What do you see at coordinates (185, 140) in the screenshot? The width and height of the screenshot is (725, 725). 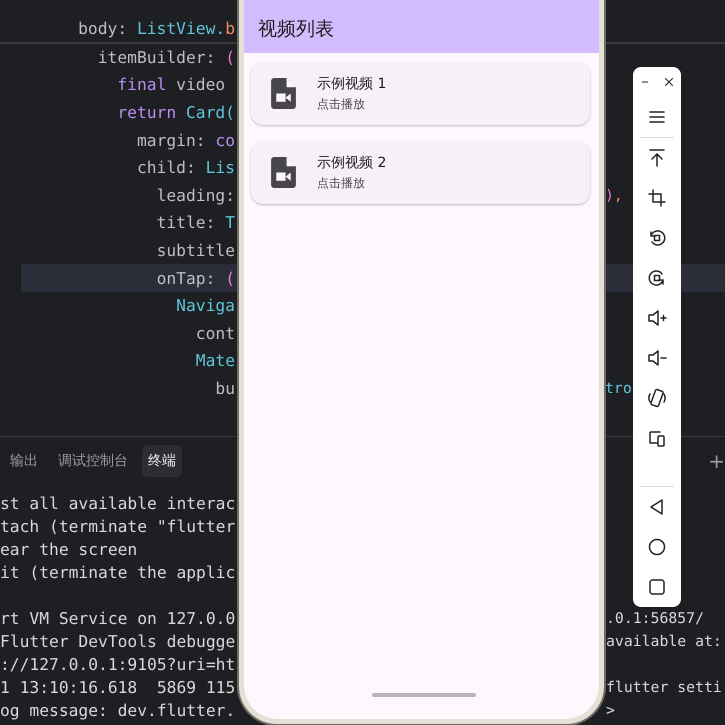 I see `code-line: margin: co` at bounding box center [185, 140].